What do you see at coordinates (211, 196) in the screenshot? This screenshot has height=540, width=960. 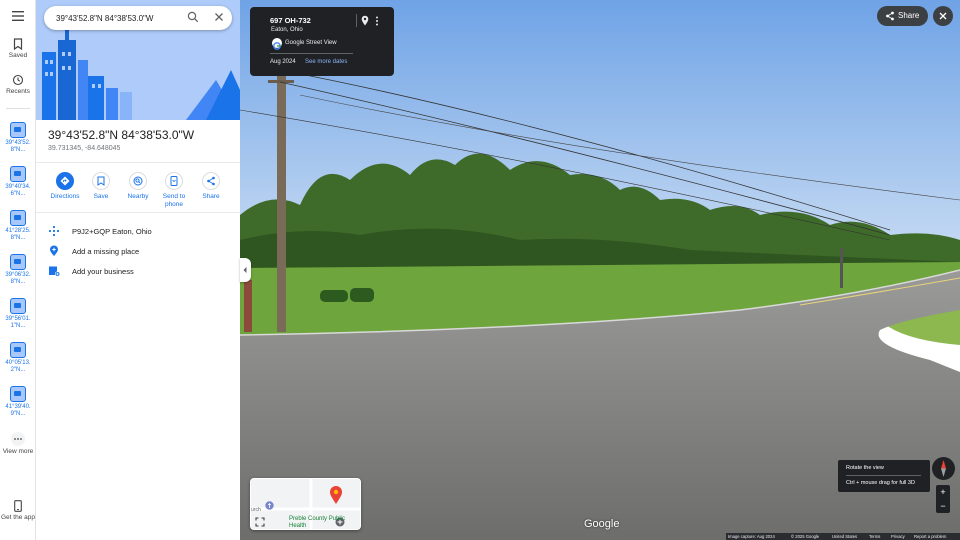 I see `share-label: Share` at bounding box center [211, 196].